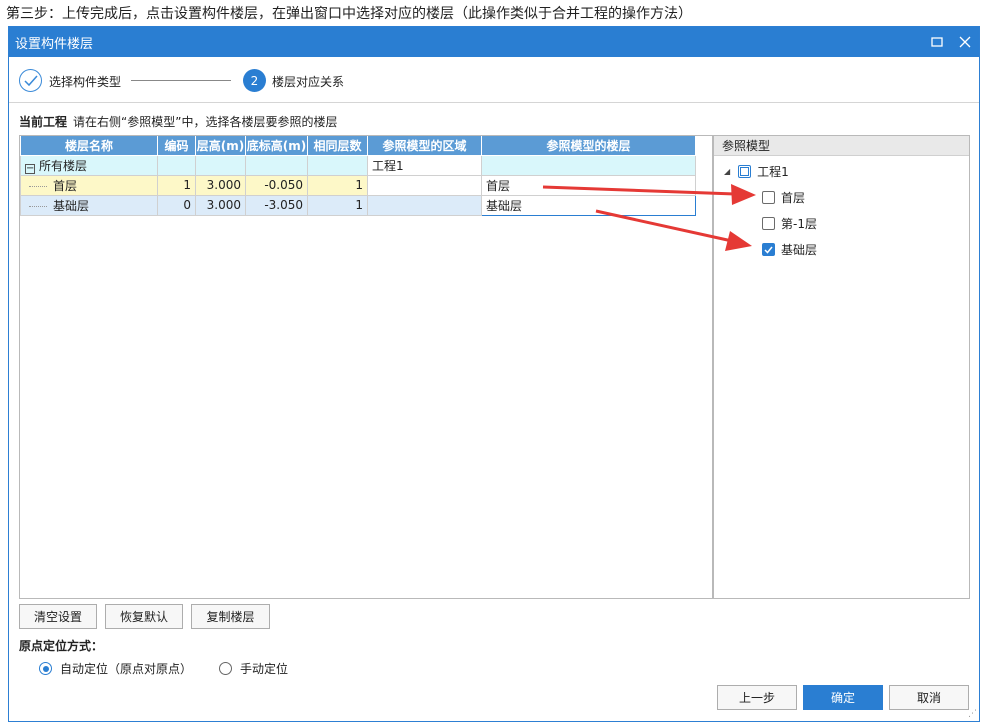  I want to click on all-floors-label: 所有楼层, so click(63, 165).